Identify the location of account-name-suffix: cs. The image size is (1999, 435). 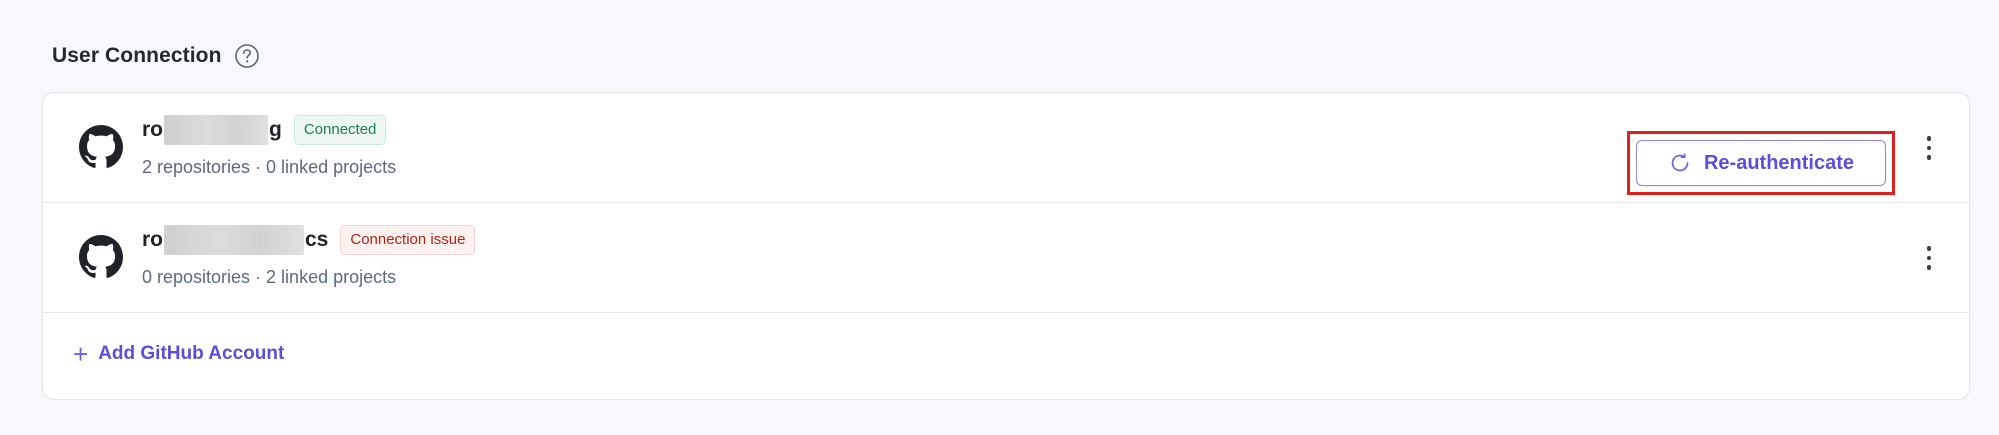
(317, 239).